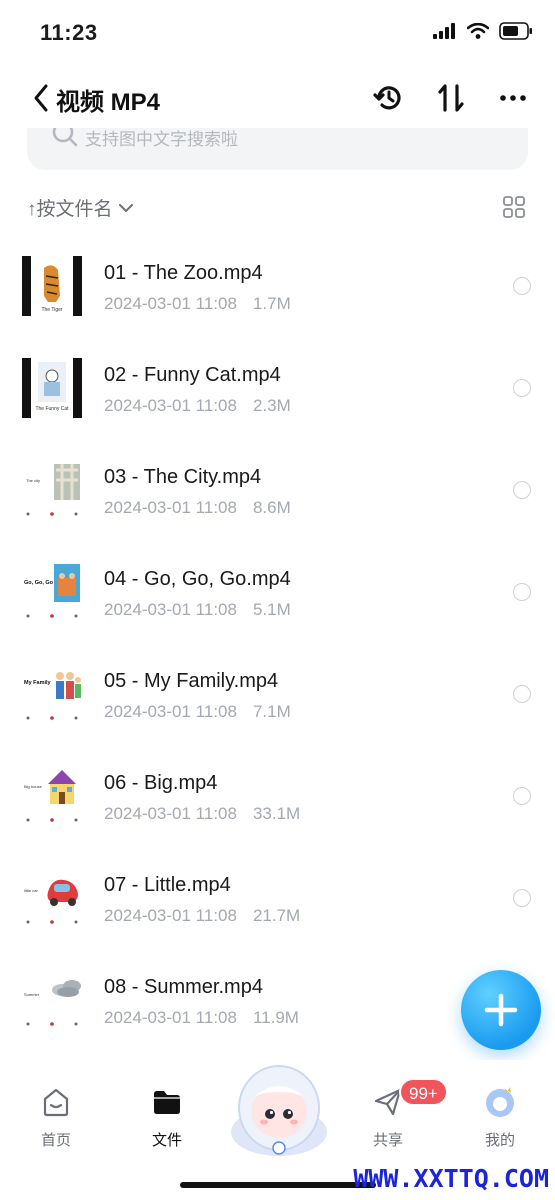 This screenshot has height=1200, width=555. I want to click on video-thumbnail: My Family, so click(52, 694).